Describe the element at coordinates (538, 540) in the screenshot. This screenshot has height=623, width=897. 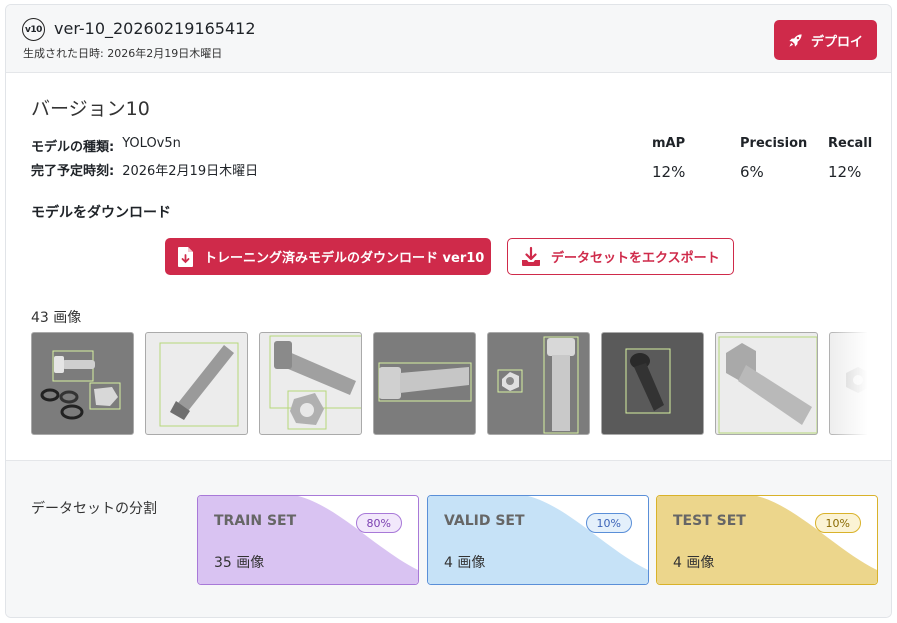
I see `valid-set-card: VALID SET 10% 4 画像` at that location.